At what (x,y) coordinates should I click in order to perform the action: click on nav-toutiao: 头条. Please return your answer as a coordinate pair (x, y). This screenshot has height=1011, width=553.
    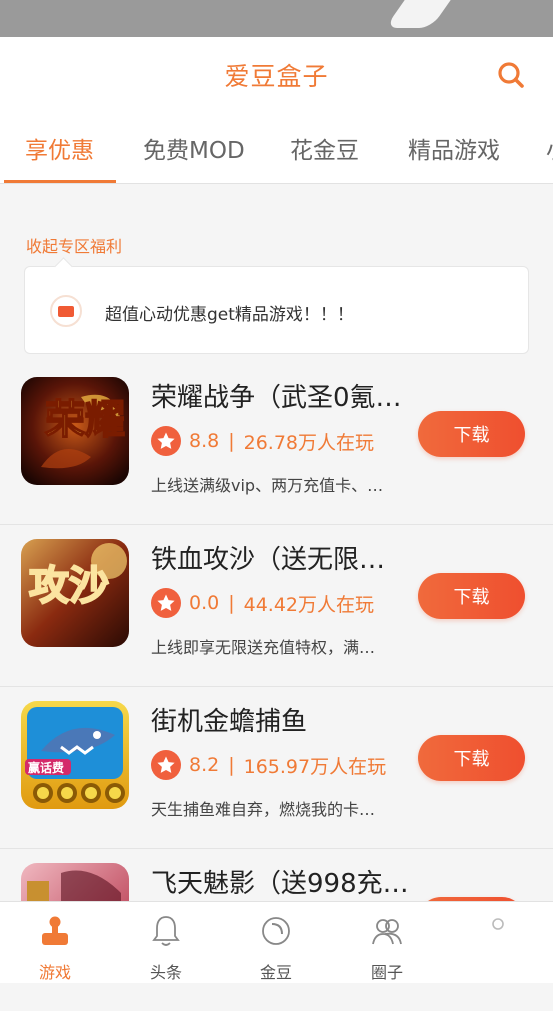
    Looking at the image, I should click on (166, 947).